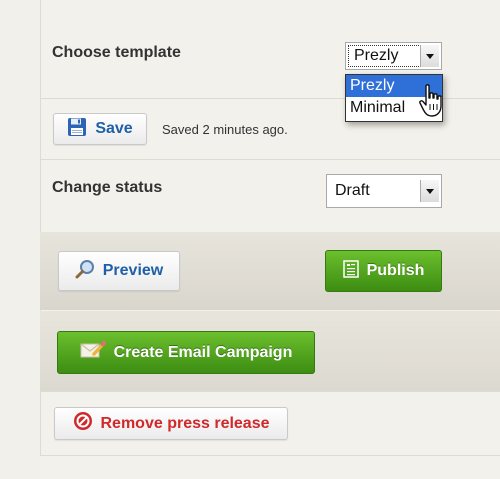 This screenshot has width=500, height=479. Describe the element at coordinates (83, 423) in the screenshot. I see `no-entry-icon` at that location.